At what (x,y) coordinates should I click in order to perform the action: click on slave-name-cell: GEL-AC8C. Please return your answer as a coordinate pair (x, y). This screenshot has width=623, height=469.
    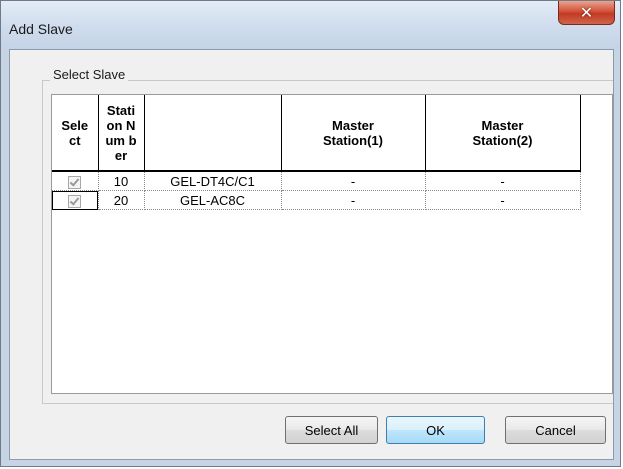
    Looking at the image, I should click on (212, 200).